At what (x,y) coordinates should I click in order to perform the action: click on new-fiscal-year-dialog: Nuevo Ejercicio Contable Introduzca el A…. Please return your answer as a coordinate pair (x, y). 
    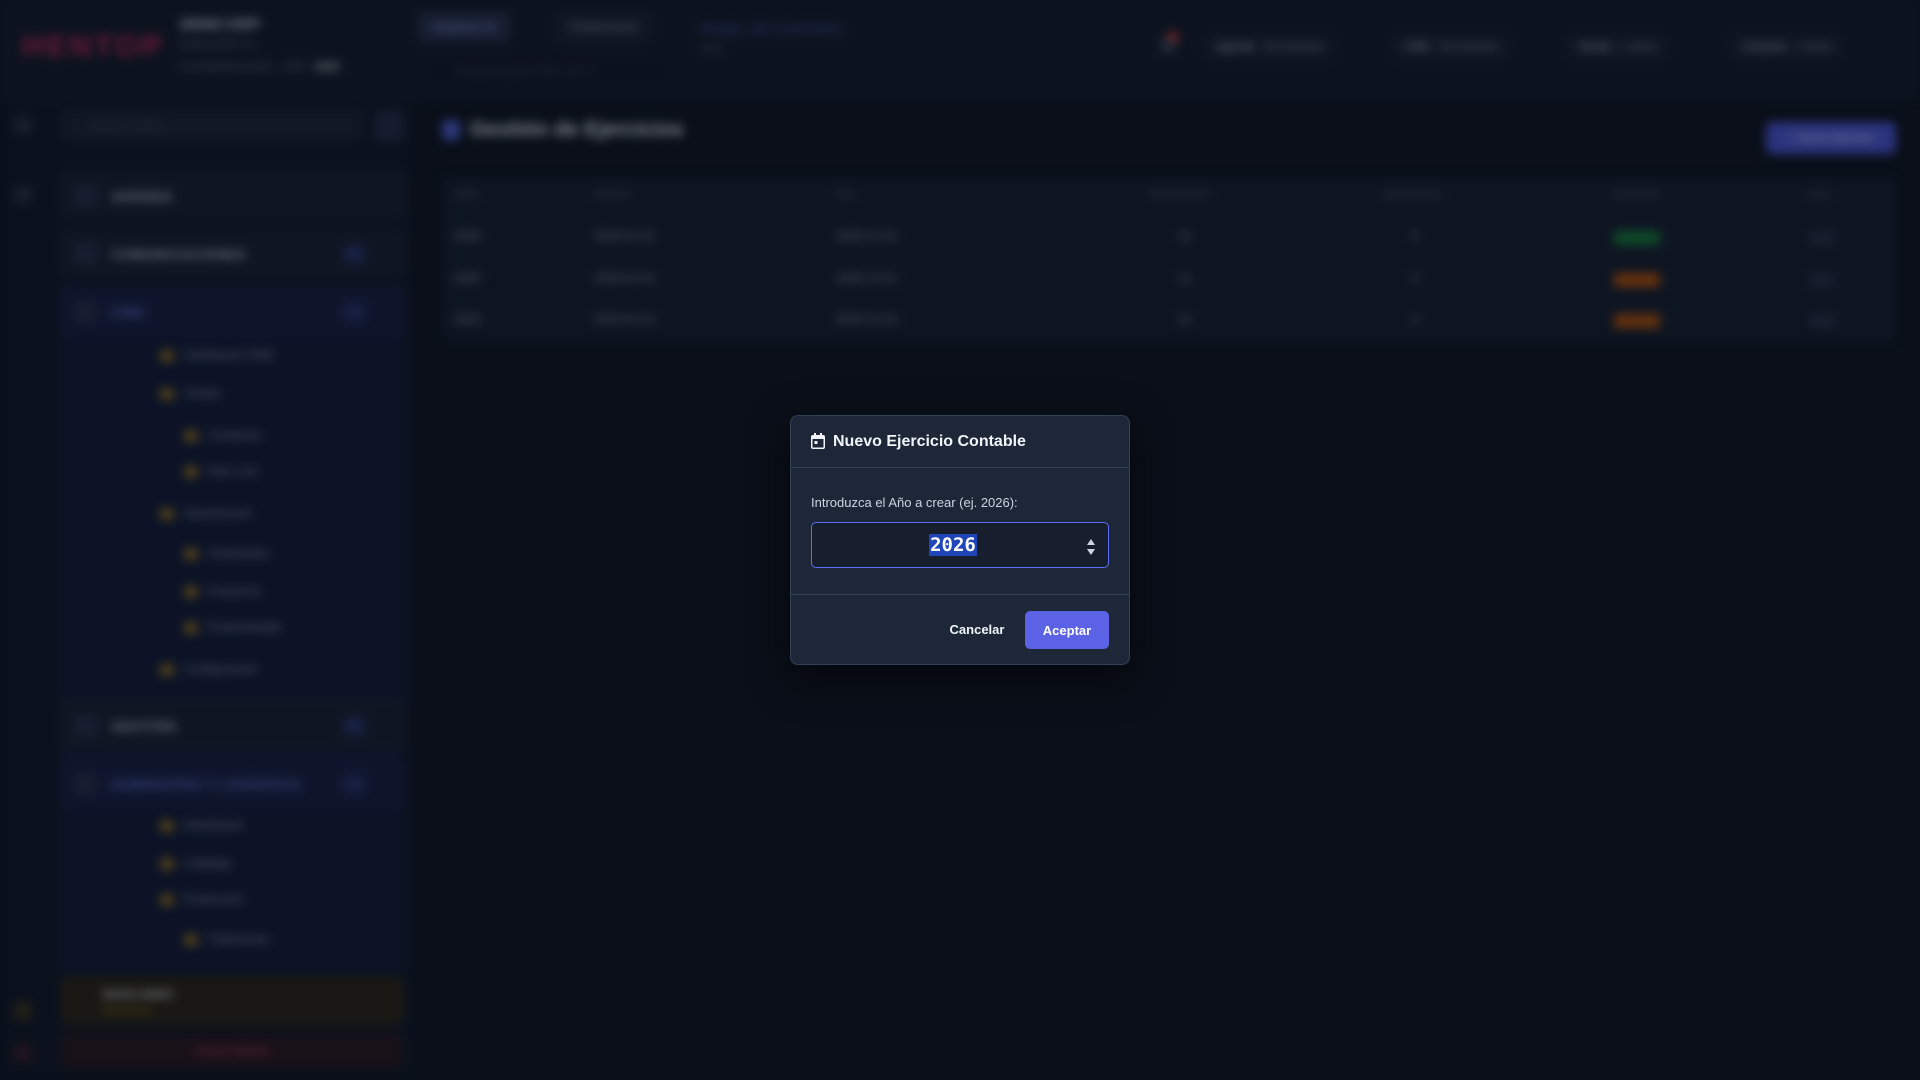
    Looking at the image, I should click on (960, 540).